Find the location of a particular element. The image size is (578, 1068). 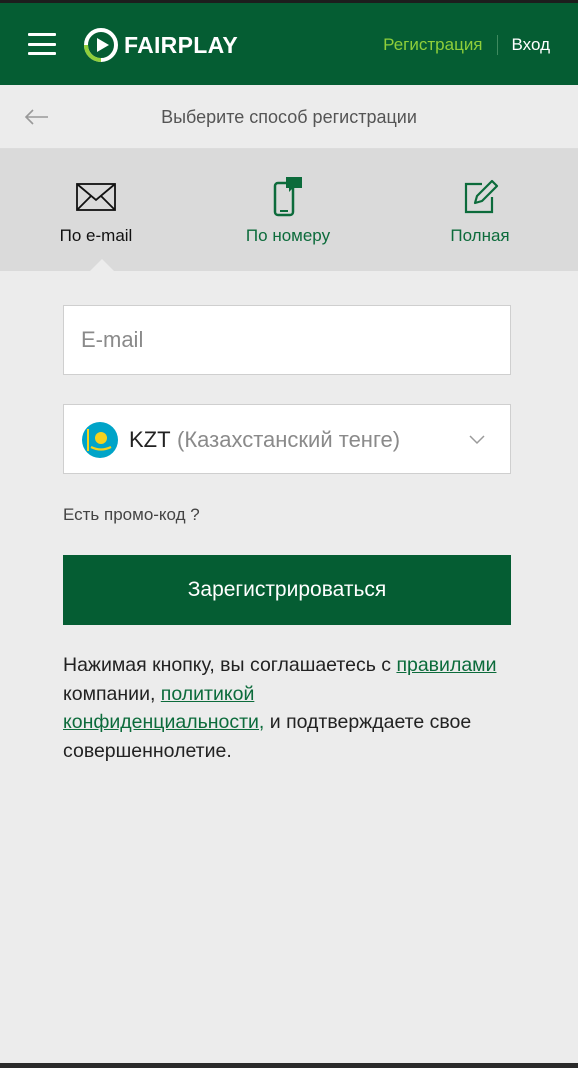

currency-name: (Казахстанский тенге) is located at coordinates (289, 439).